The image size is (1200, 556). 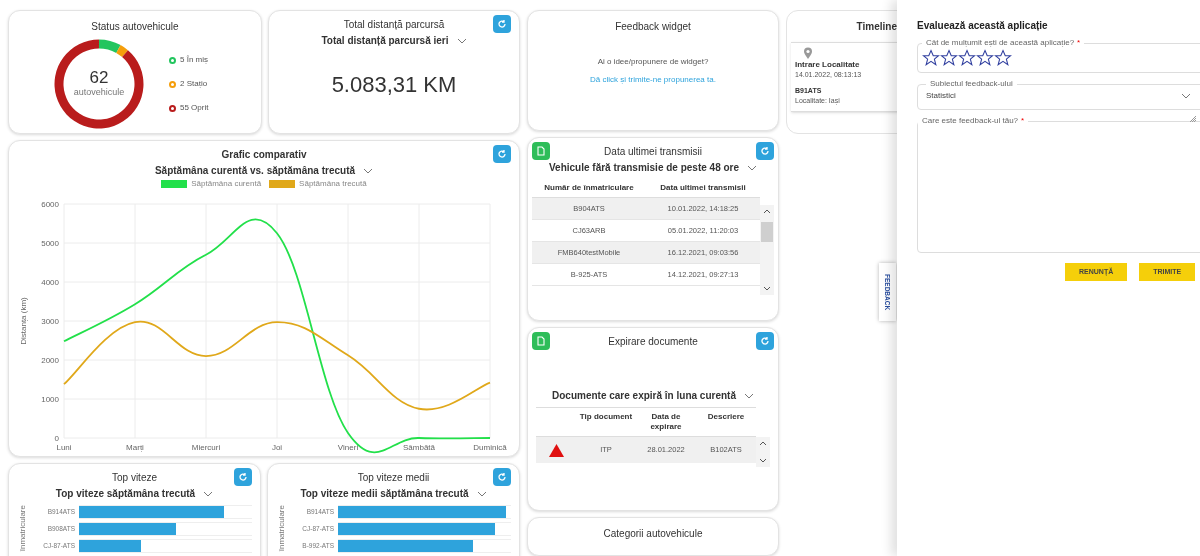 What do you see at coordinates (653, 151) in the screenshot?
I see `card-title: Data ultimei transmisii` at bounding box center [653, 151].